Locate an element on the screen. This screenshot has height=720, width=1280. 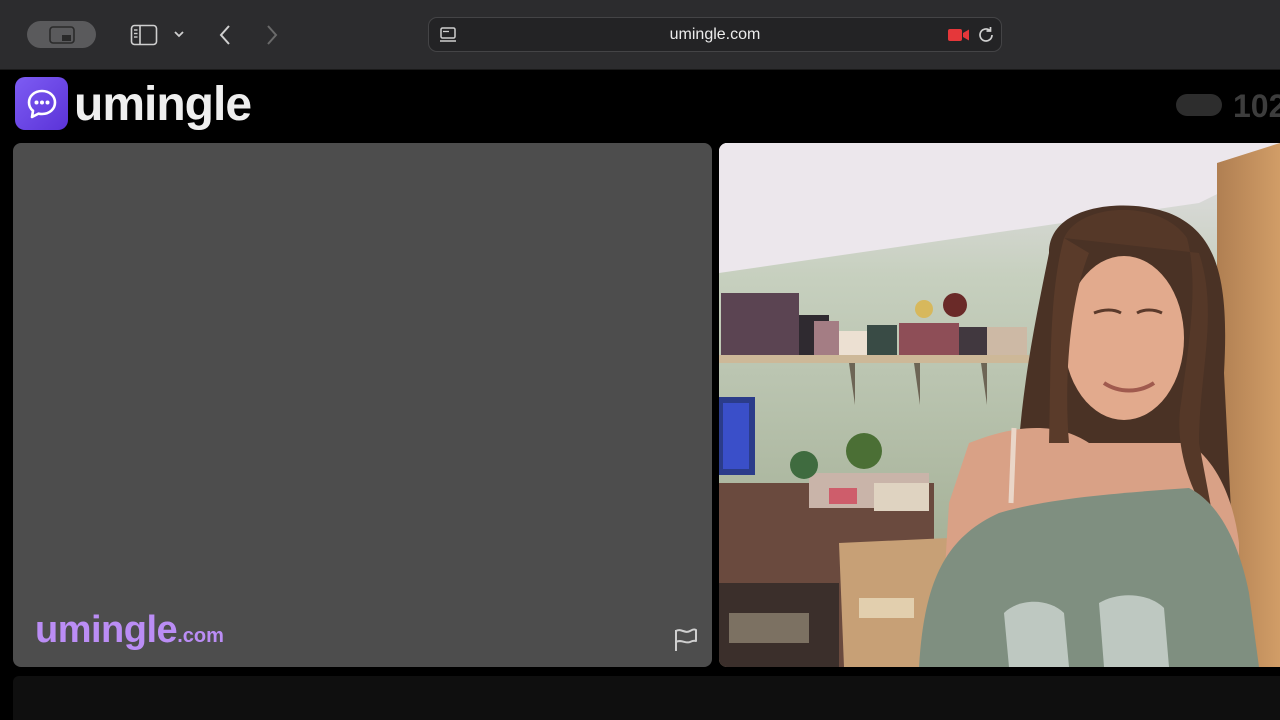
window-tab-pill is located at coordinates (61, 34).